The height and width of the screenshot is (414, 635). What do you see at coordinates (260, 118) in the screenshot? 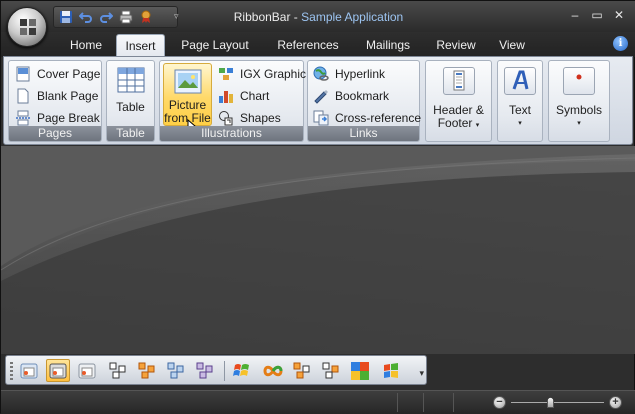
I see `shapes-label: Shapes` at bounding box center [260, 118].